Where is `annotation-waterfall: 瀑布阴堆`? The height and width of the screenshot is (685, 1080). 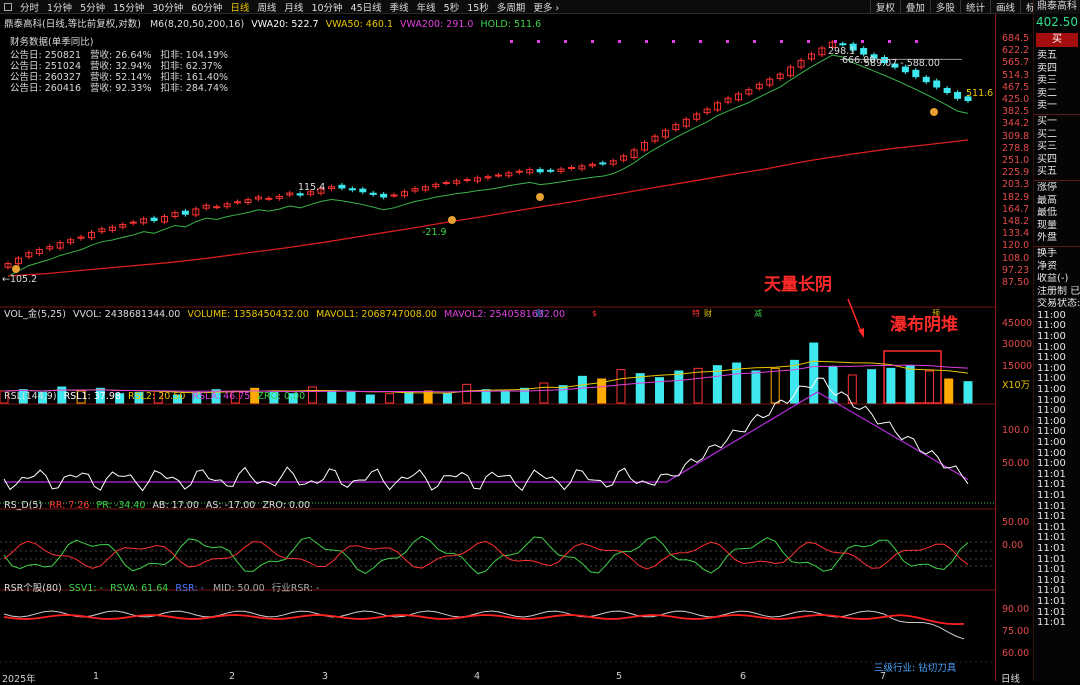
annotation-waterfall: 瀑布阴堆 is located at coordinates (924, 325).